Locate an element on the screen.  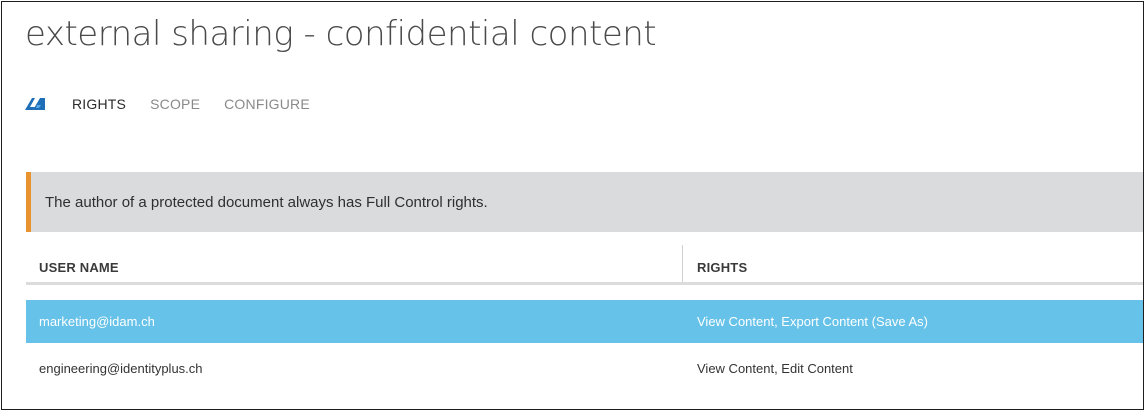
user-name-cell: engineering@identityplus.ch is located at coordinates (121, 368).